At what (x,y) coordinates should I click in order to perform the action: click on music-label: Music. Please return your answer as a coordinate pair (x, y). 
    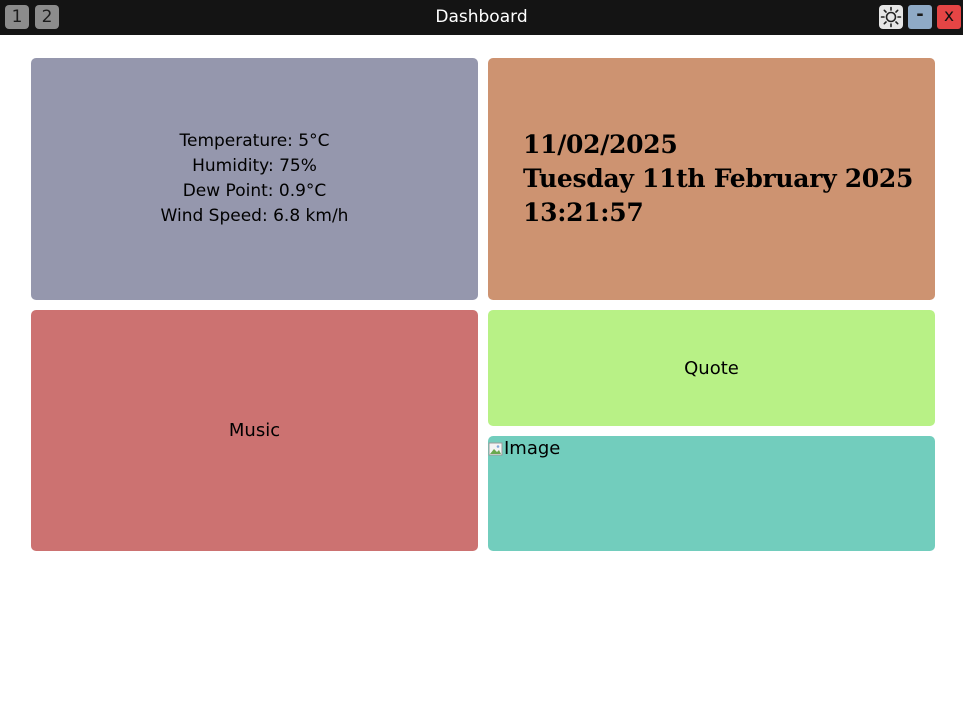
    Looking at the image, I should click on (254, 430).